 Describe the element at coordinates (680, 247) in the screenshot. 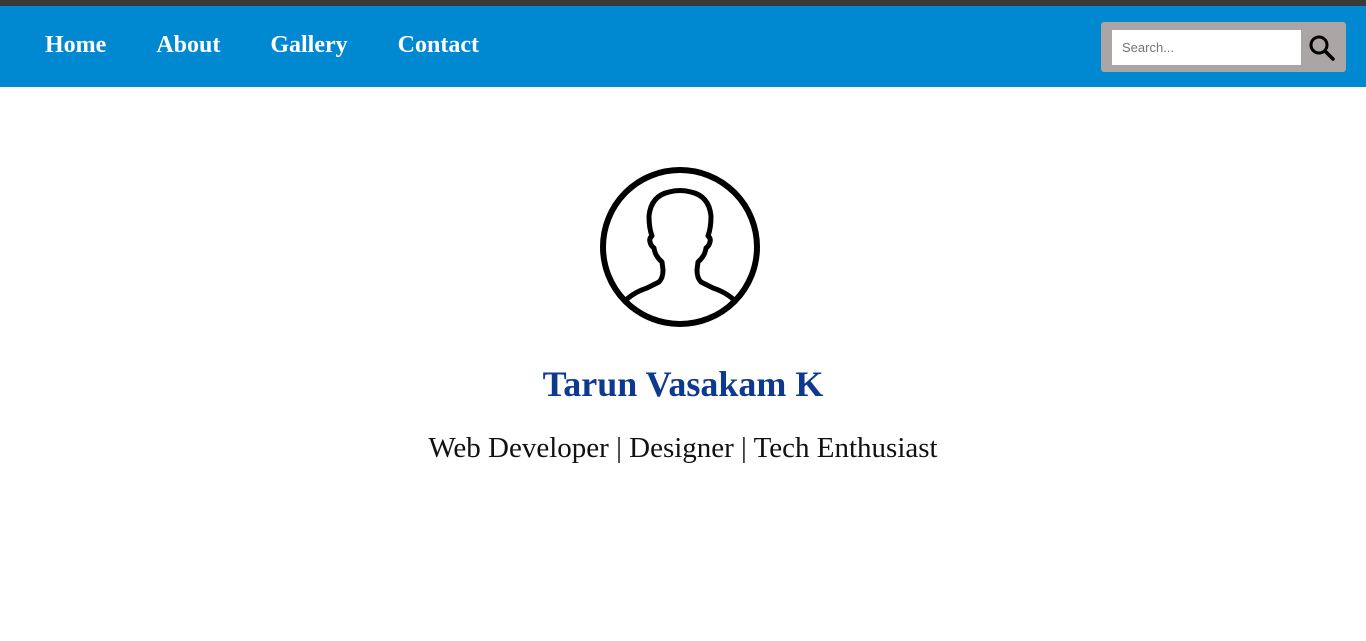

I see `user-silhouette-icon` at that location.